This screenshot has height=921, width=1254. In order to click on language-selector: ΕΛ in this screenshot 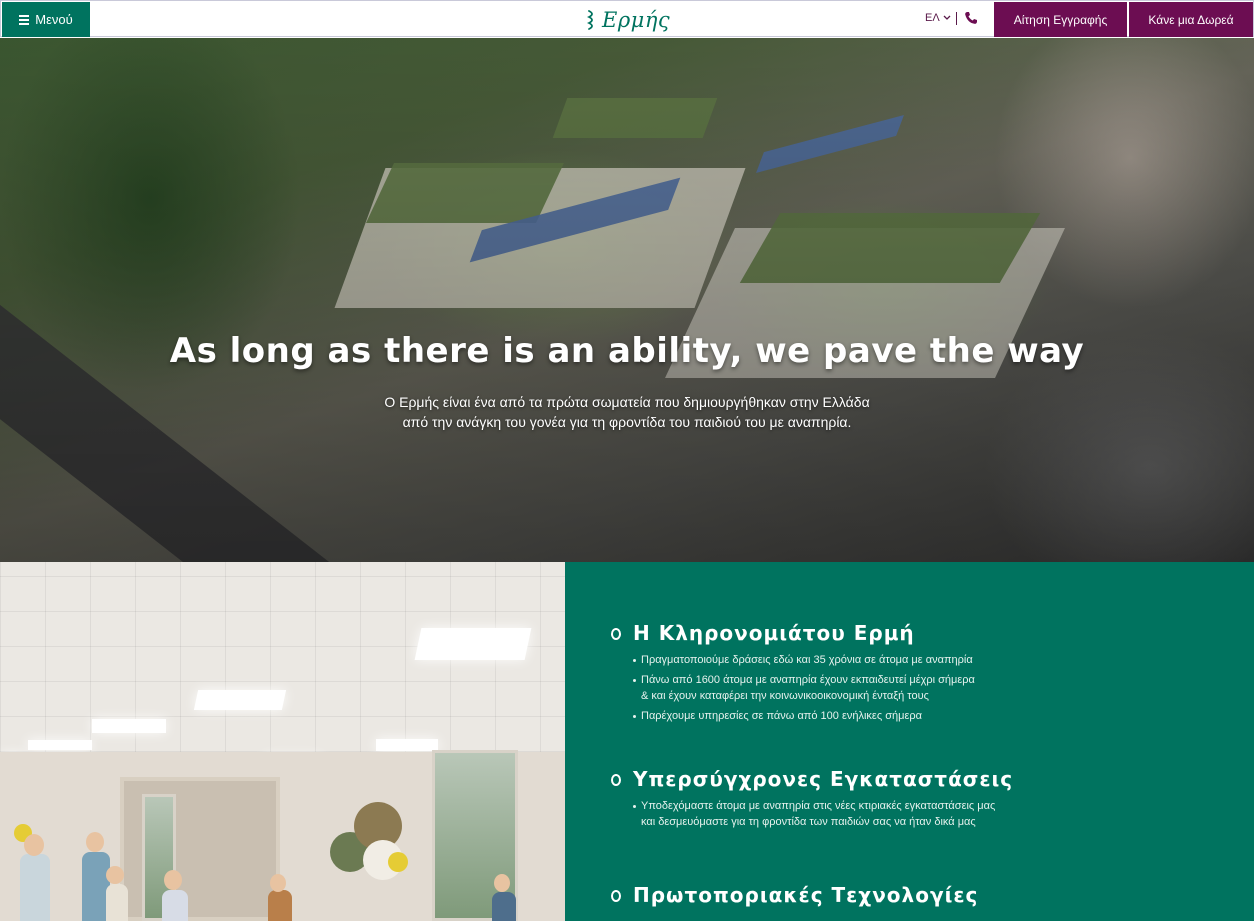, I will do `click(938, 18)`.